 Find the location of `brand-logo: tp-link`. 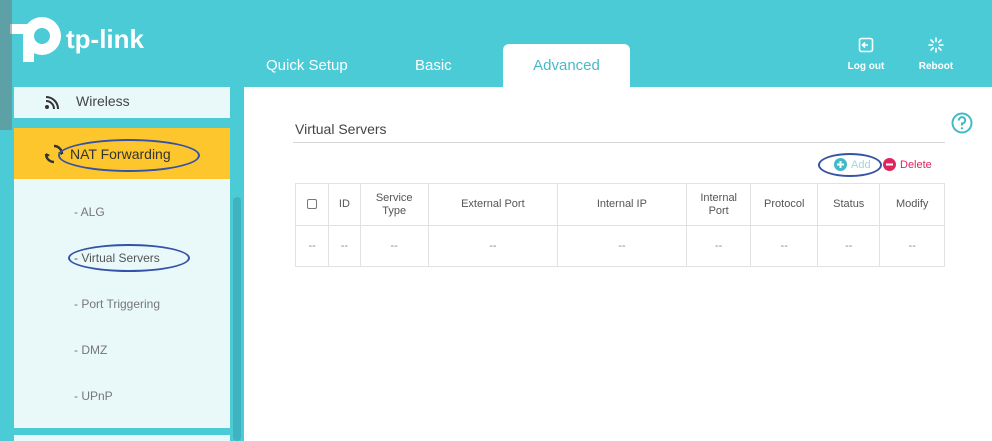

brand-logo: tp-link is located at coordinates (92, 39).